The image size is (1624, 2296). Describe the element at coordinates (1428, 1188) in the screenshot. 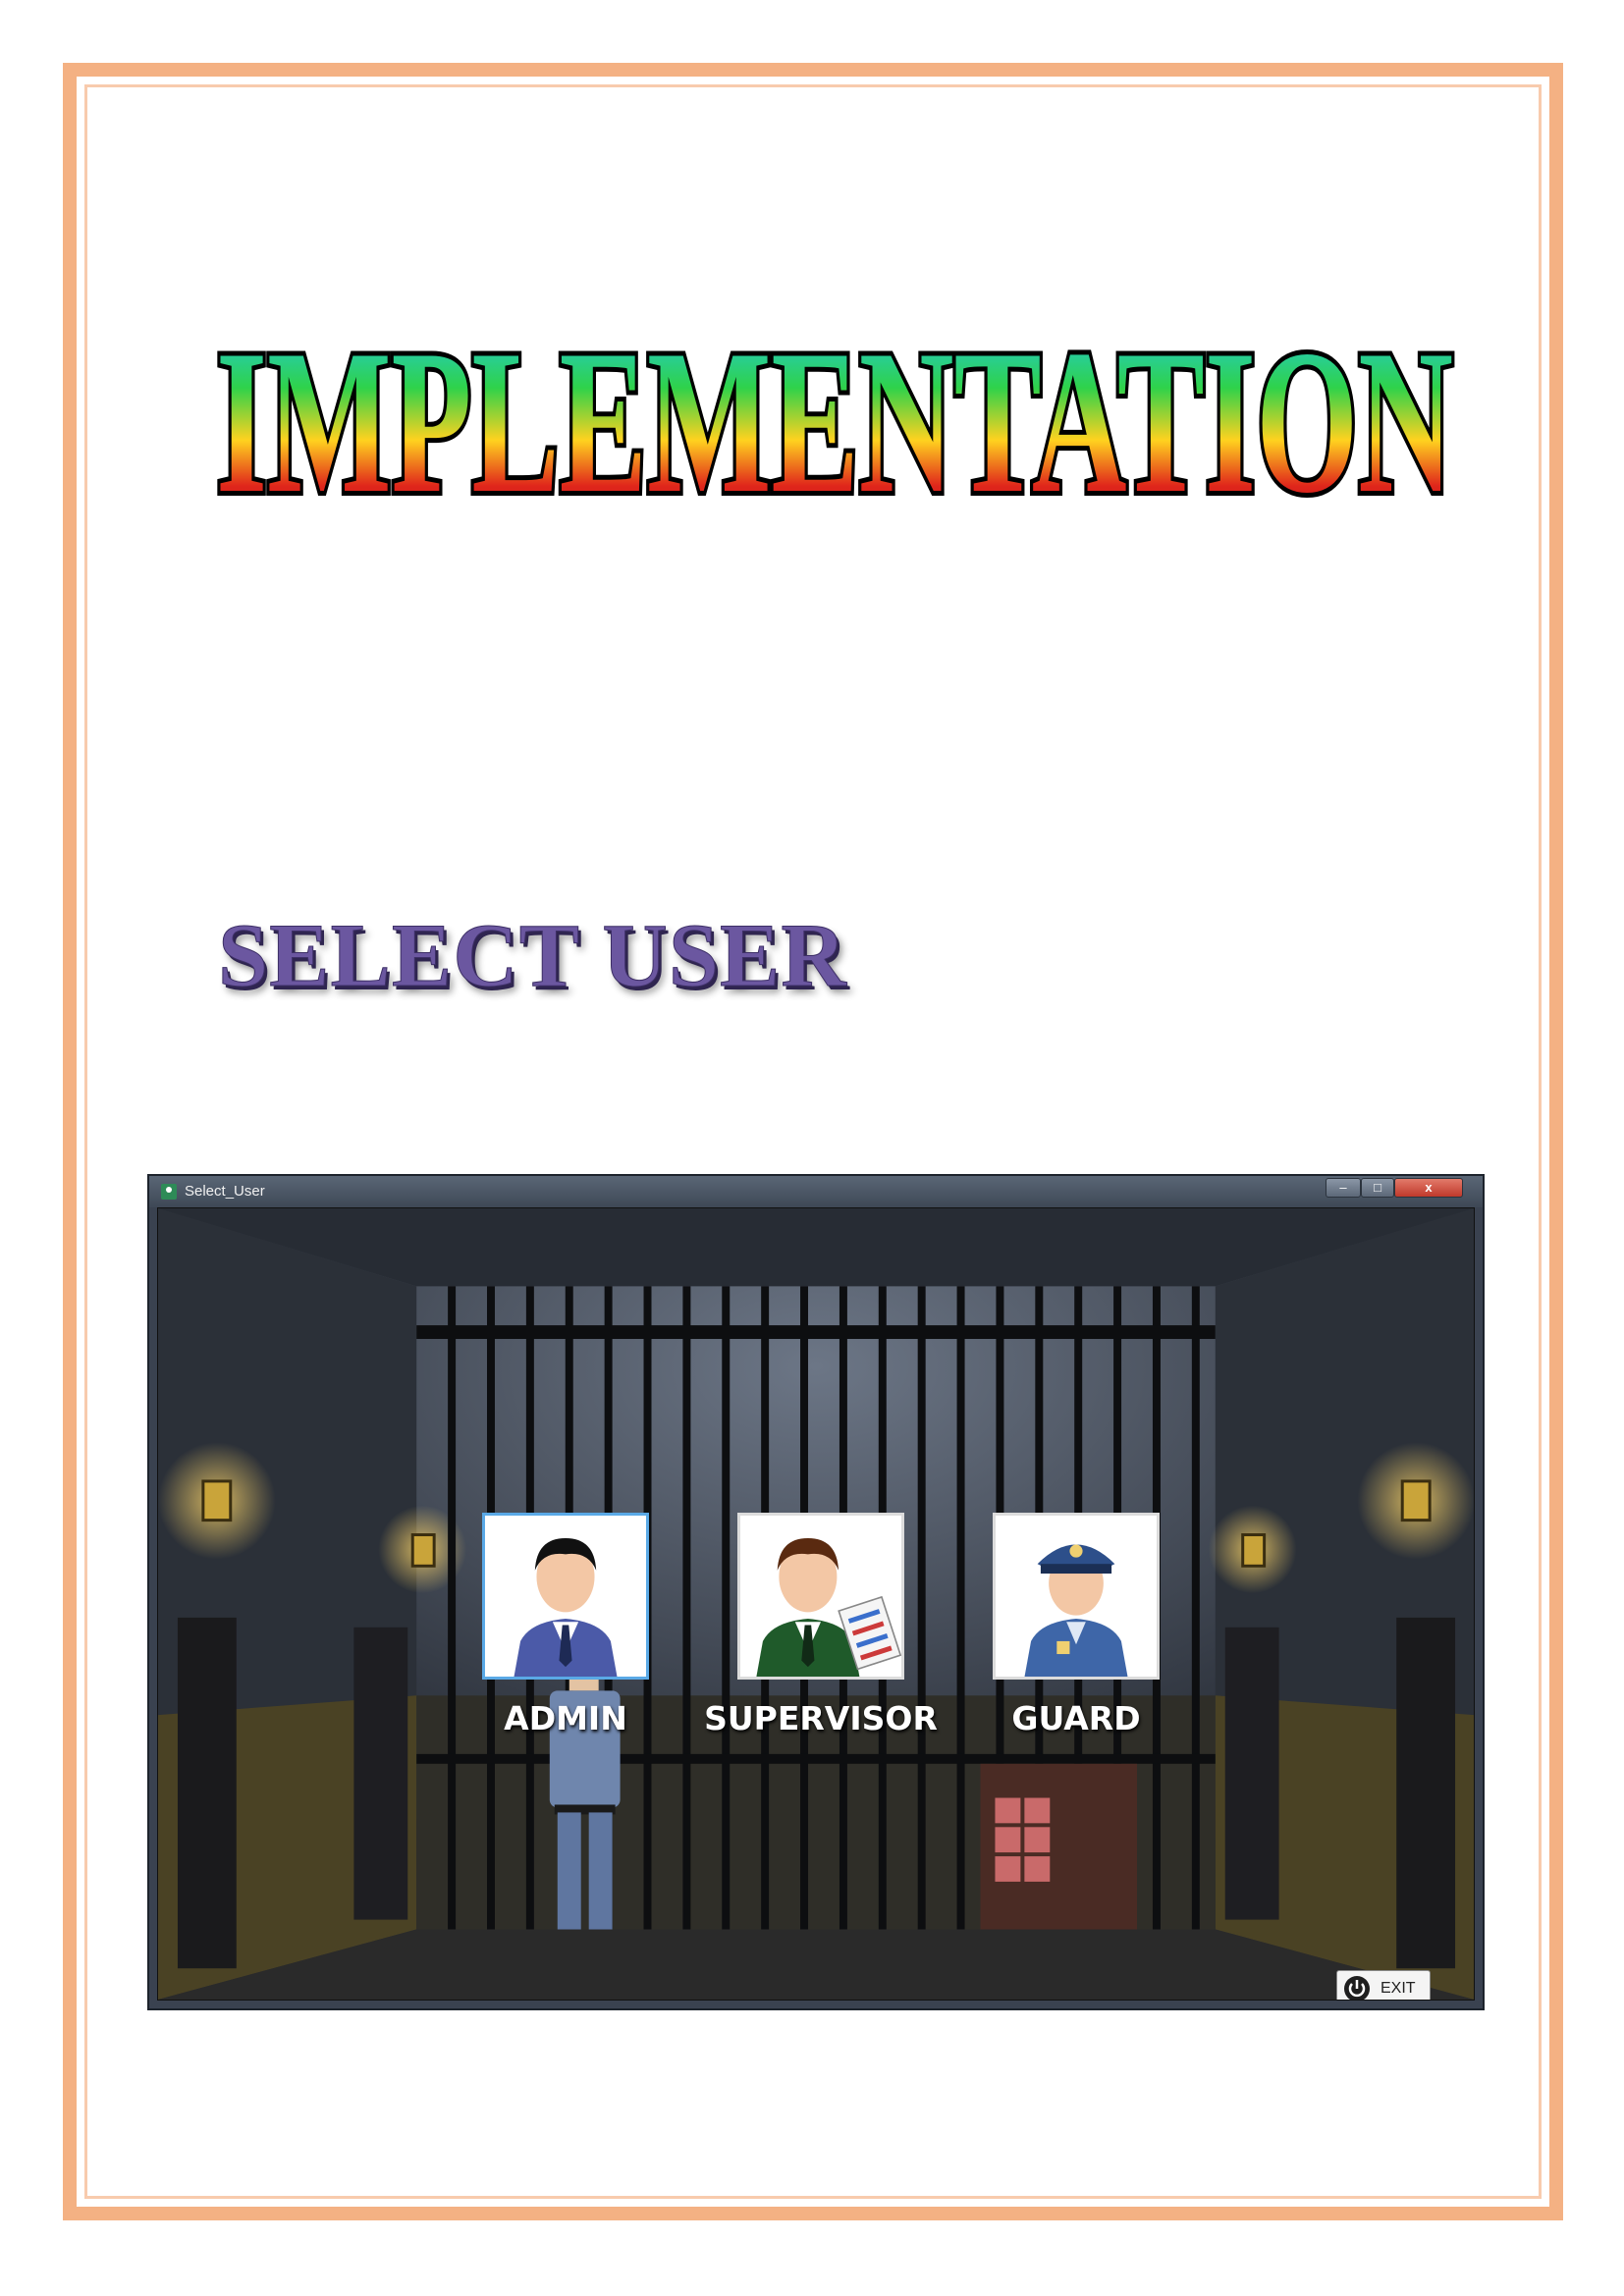

I see `close-button: x` at that location.